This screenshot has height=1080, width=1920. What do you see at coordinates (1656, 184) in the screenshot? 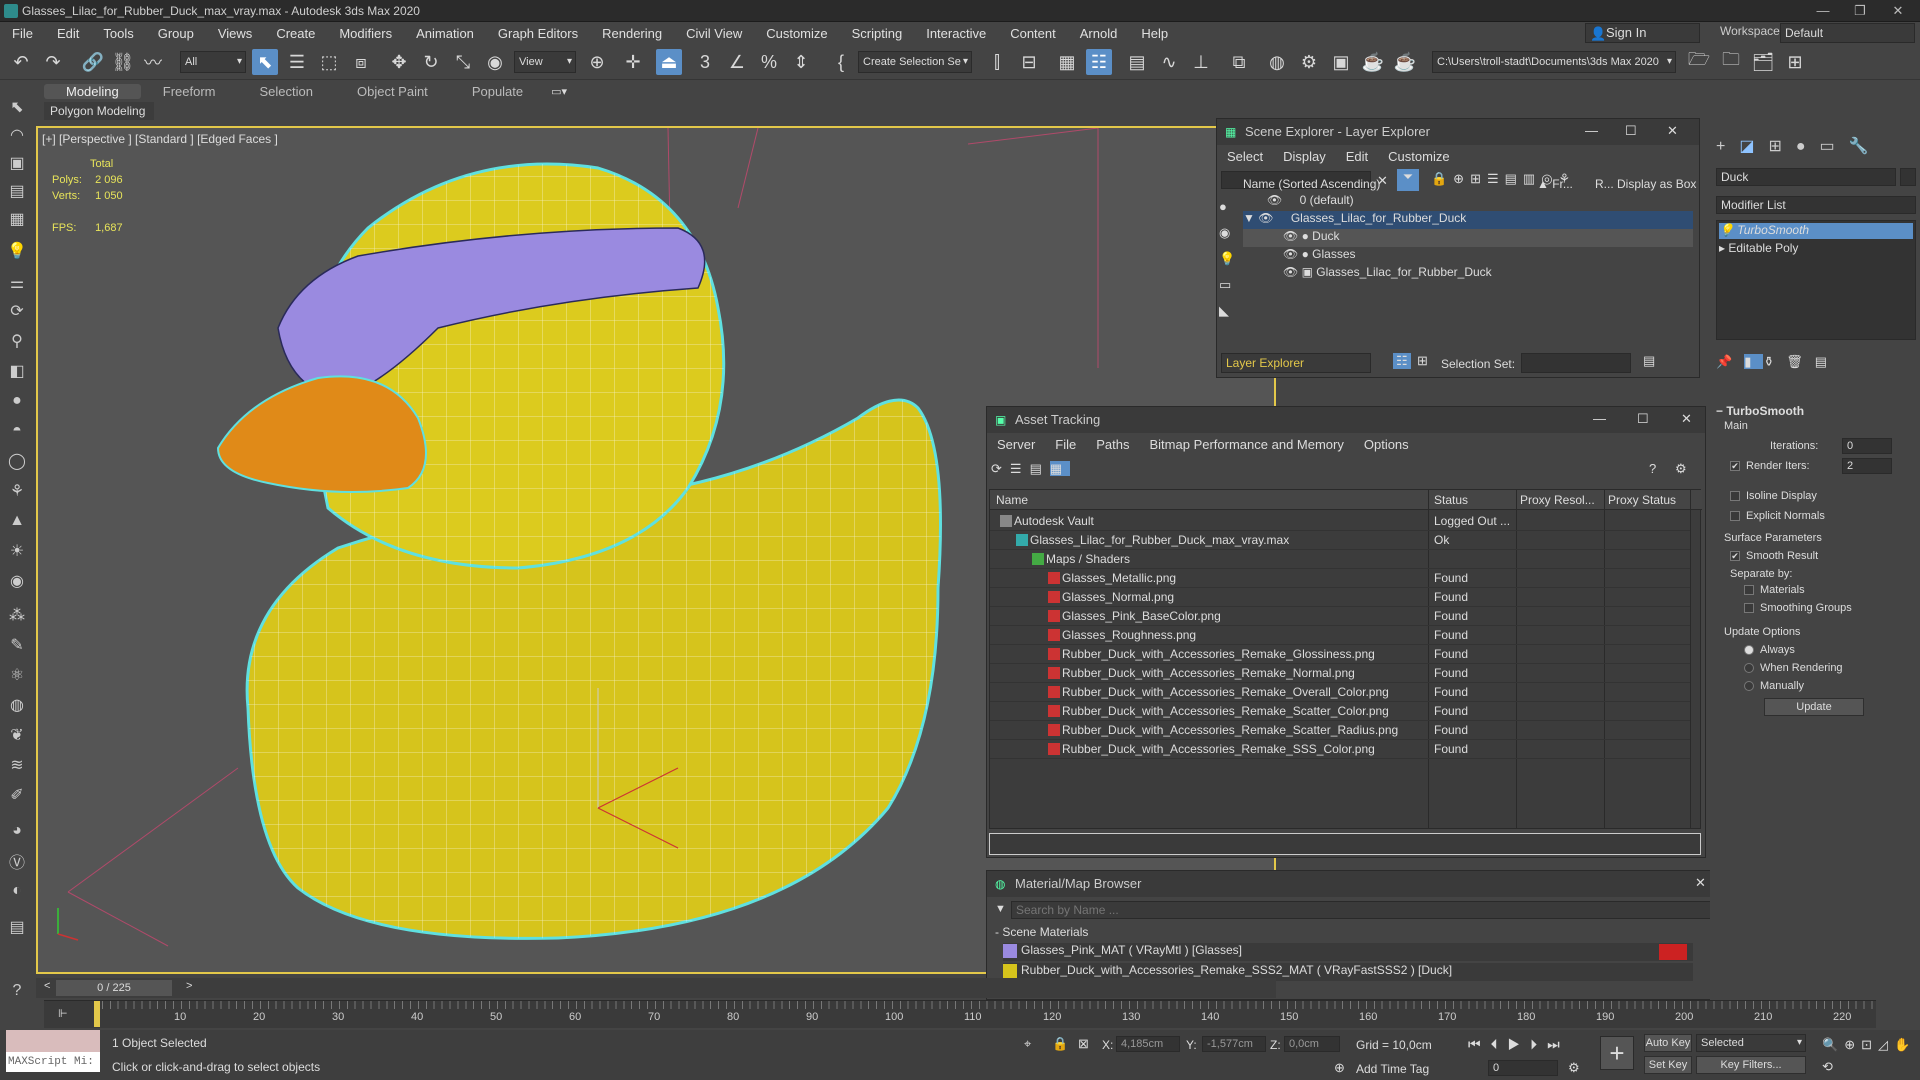
I see `se-col-box: Display as Box` at bounding box center [1656, 184].